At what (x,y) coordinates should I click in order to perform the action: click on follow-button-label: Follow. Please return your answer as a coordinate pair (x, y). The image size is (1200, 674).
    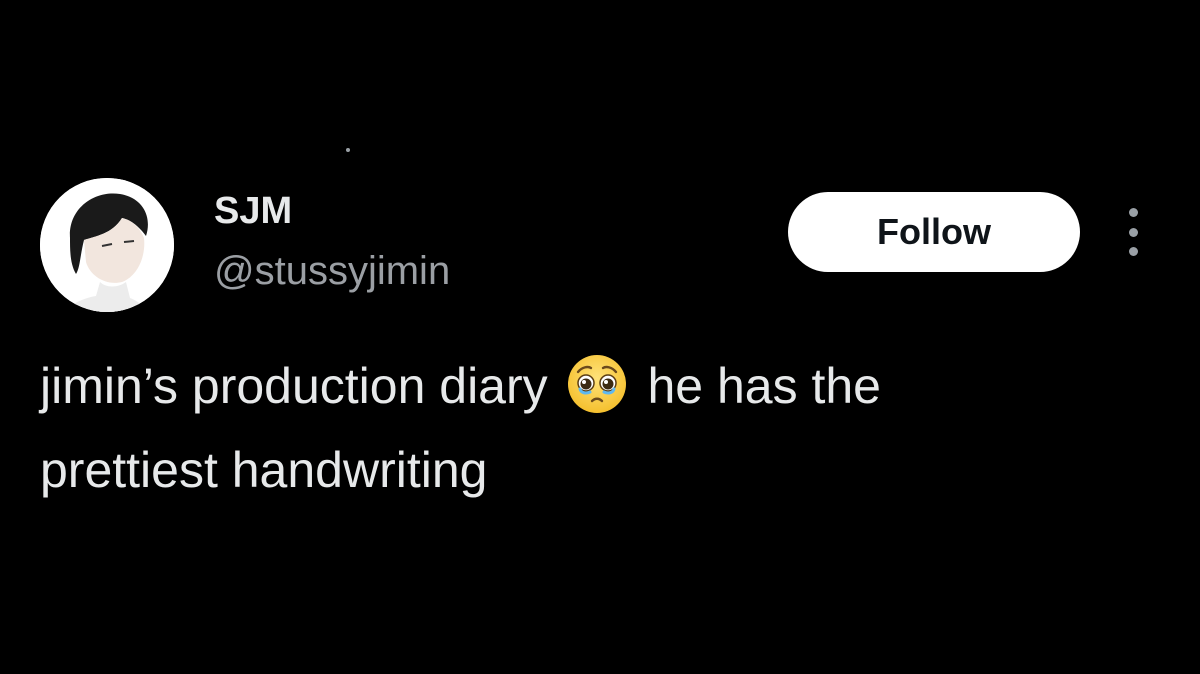
    Looking at the image, I should click on (934, 231).